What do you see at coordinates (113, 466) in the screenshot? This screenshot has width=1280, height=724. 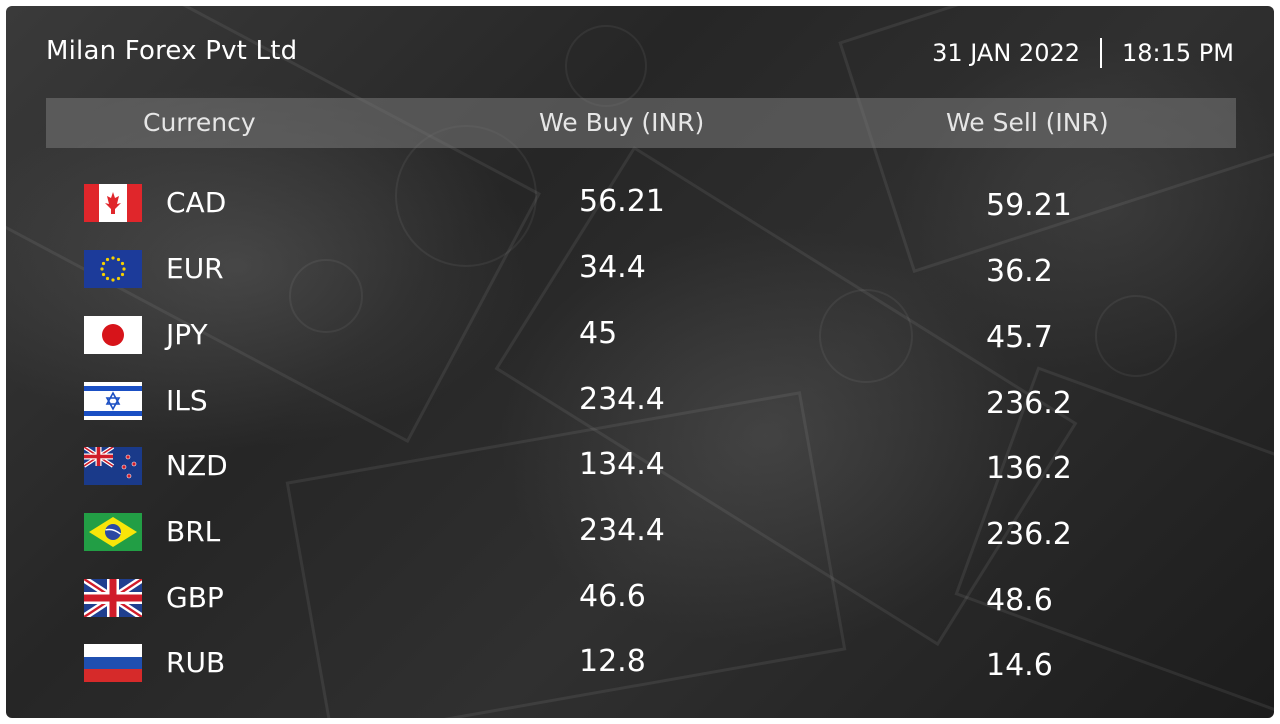 I see `new-zealand-flag-icon` at bounding box center [113, 466].